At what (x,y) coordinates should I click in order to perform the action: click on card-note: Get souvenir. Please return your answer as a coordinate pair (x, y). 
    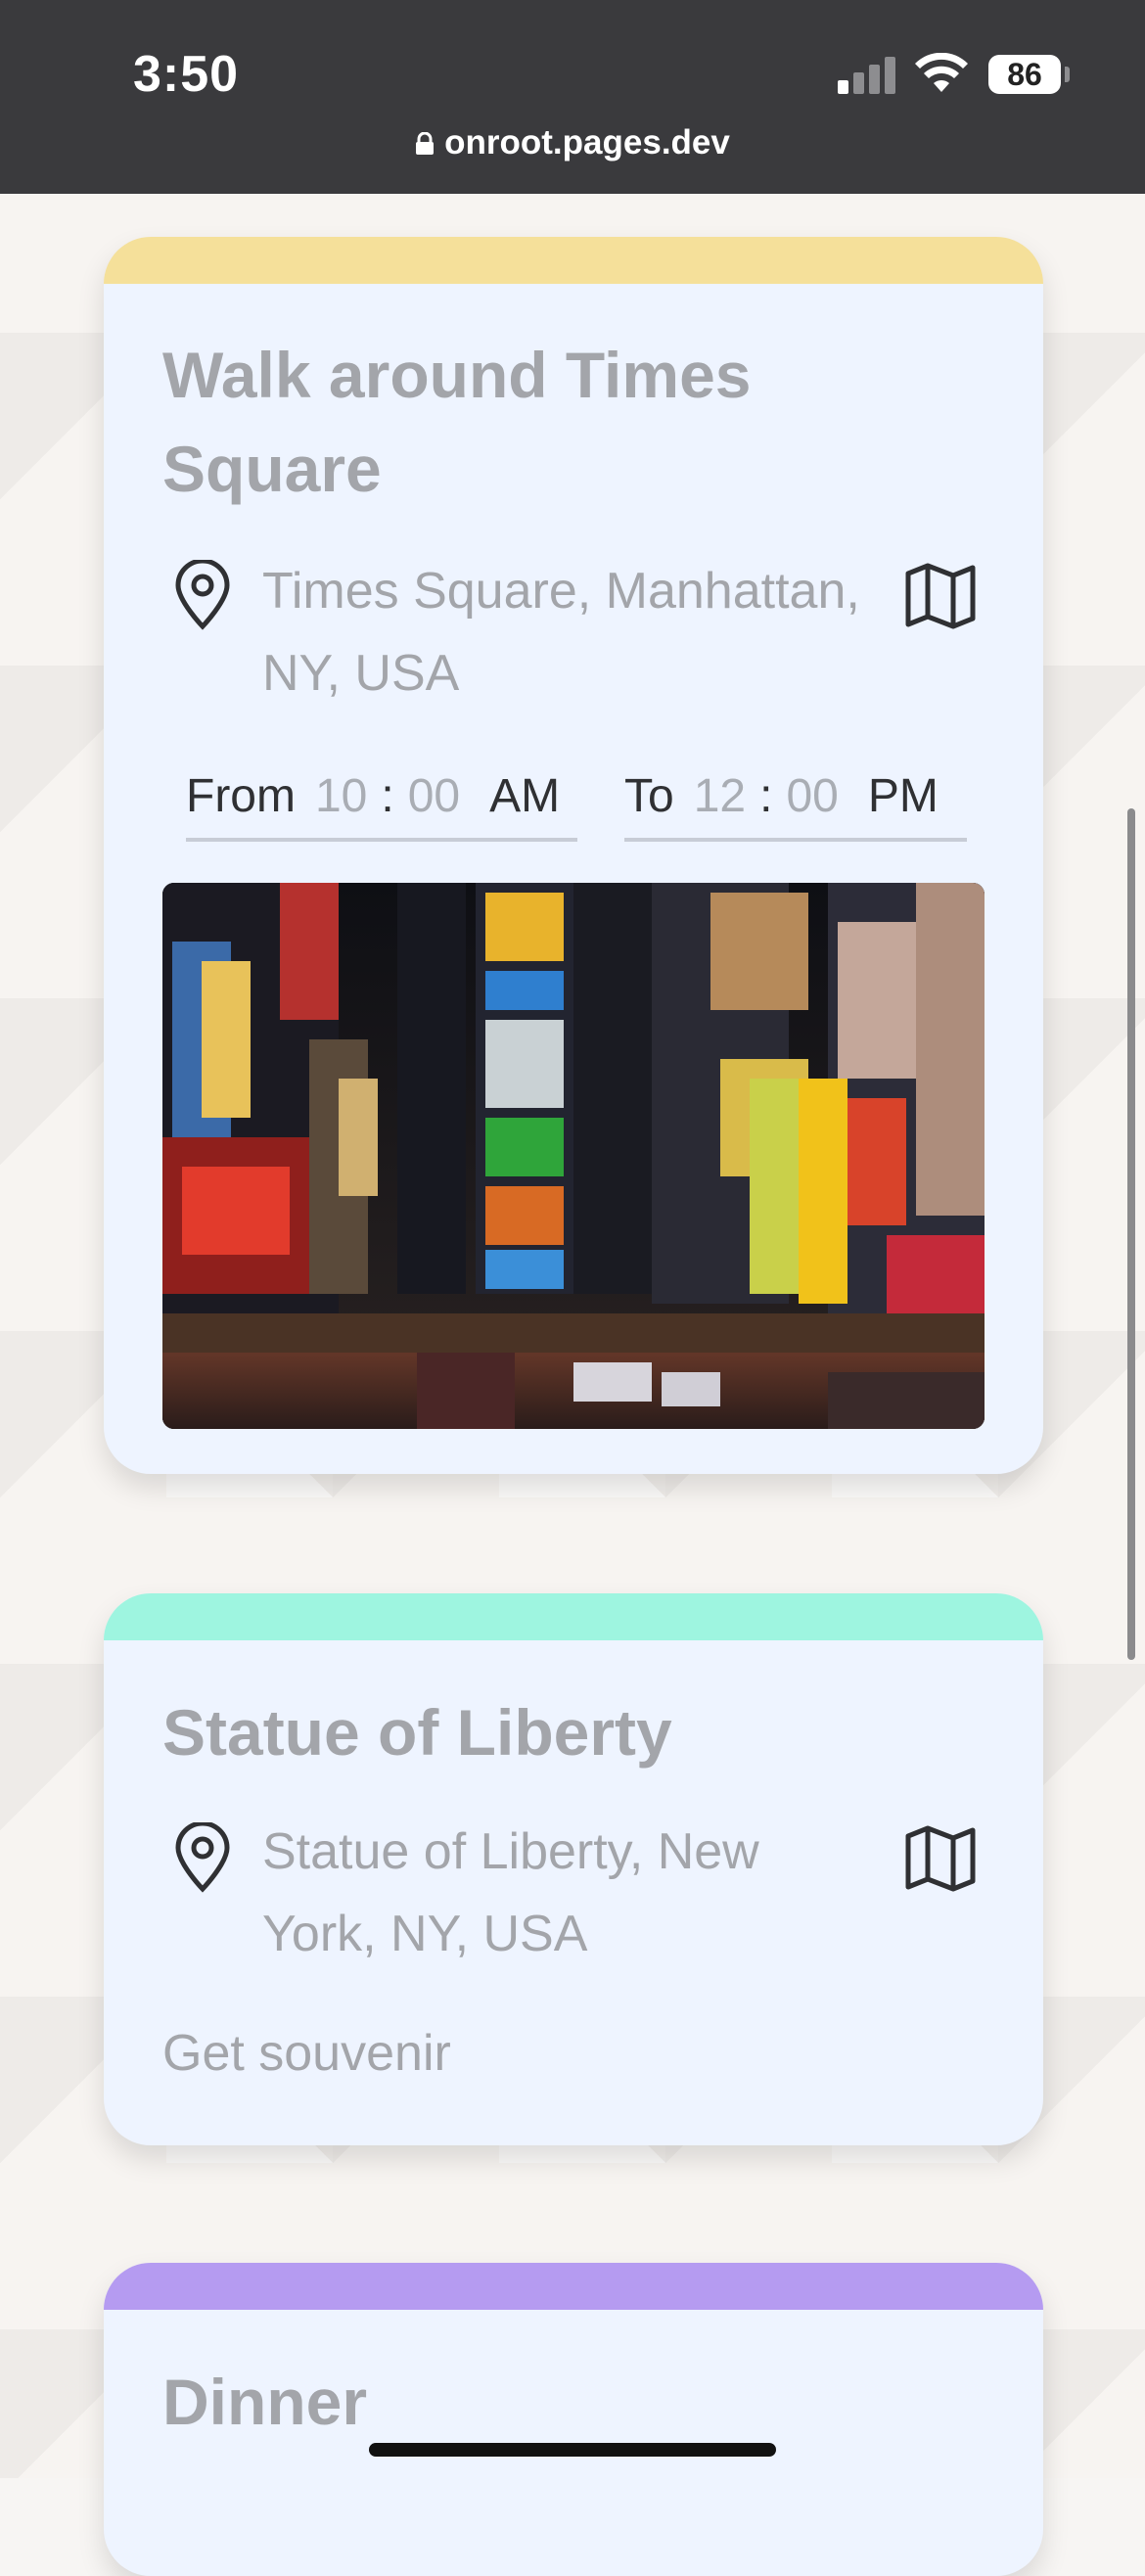
    Looking at the image, I should click on (306, 2054).